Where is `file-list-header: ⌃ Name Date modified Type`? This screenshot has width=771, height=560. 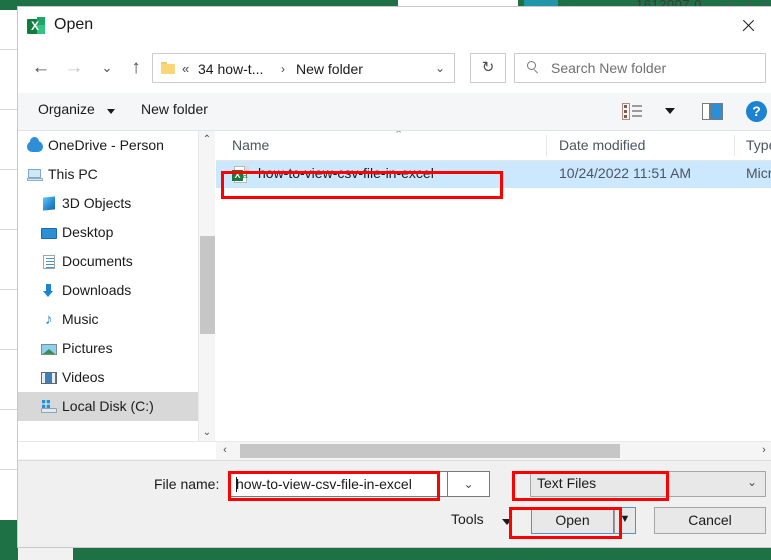 file-list-header: ⌃ Name Date modified Type is located at coordinates (493, 146).